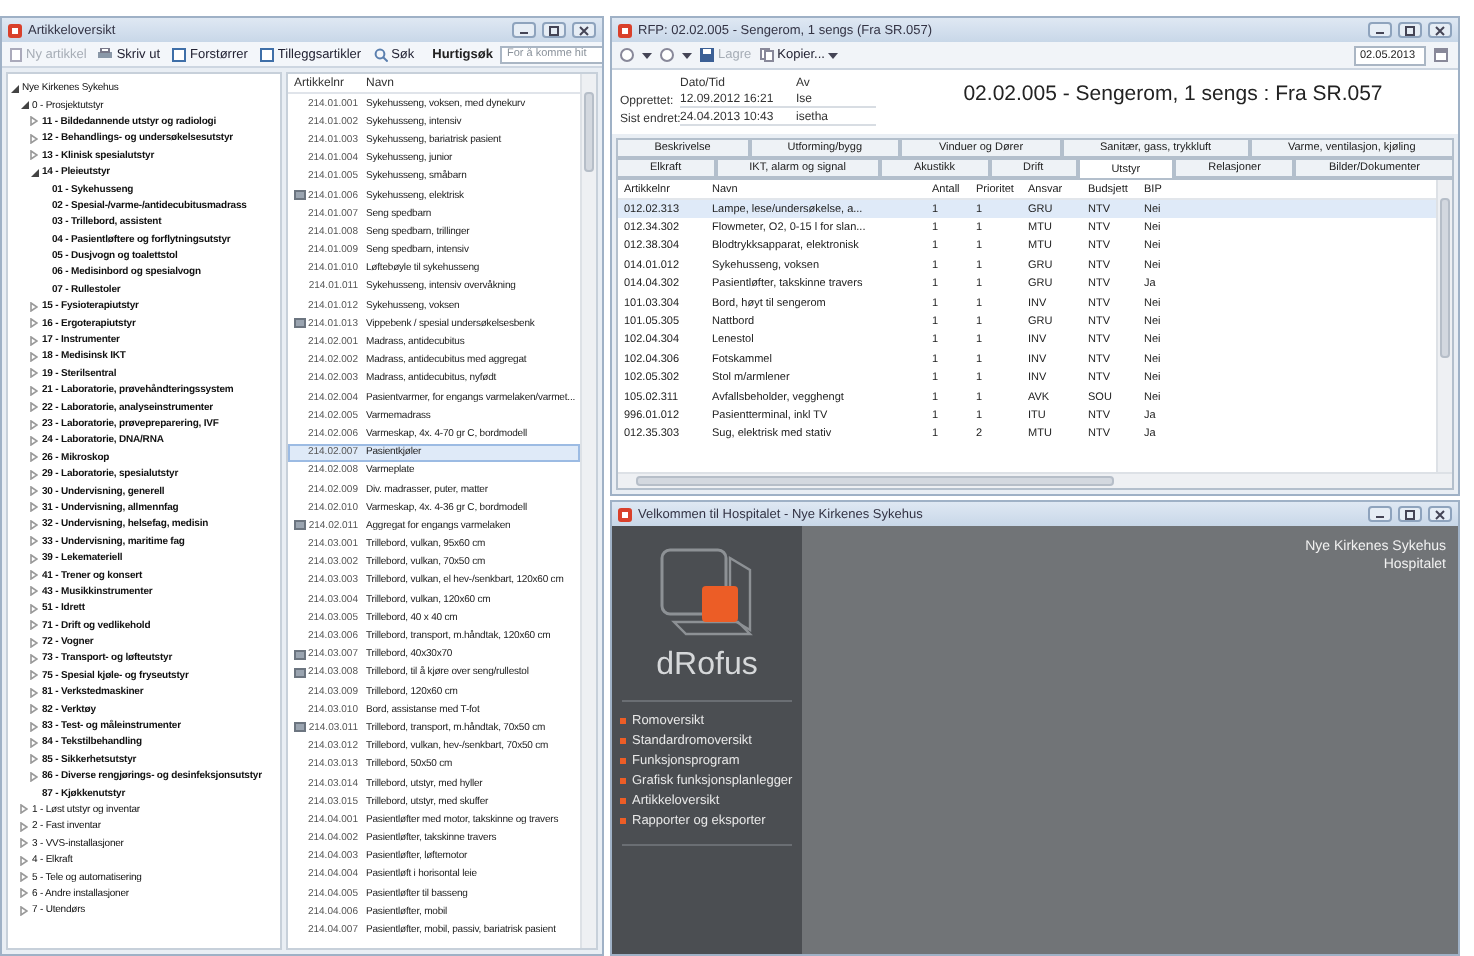 The width and height of the screenshot is (1474, 956). I want to click on search-icon, so click(380, 54).